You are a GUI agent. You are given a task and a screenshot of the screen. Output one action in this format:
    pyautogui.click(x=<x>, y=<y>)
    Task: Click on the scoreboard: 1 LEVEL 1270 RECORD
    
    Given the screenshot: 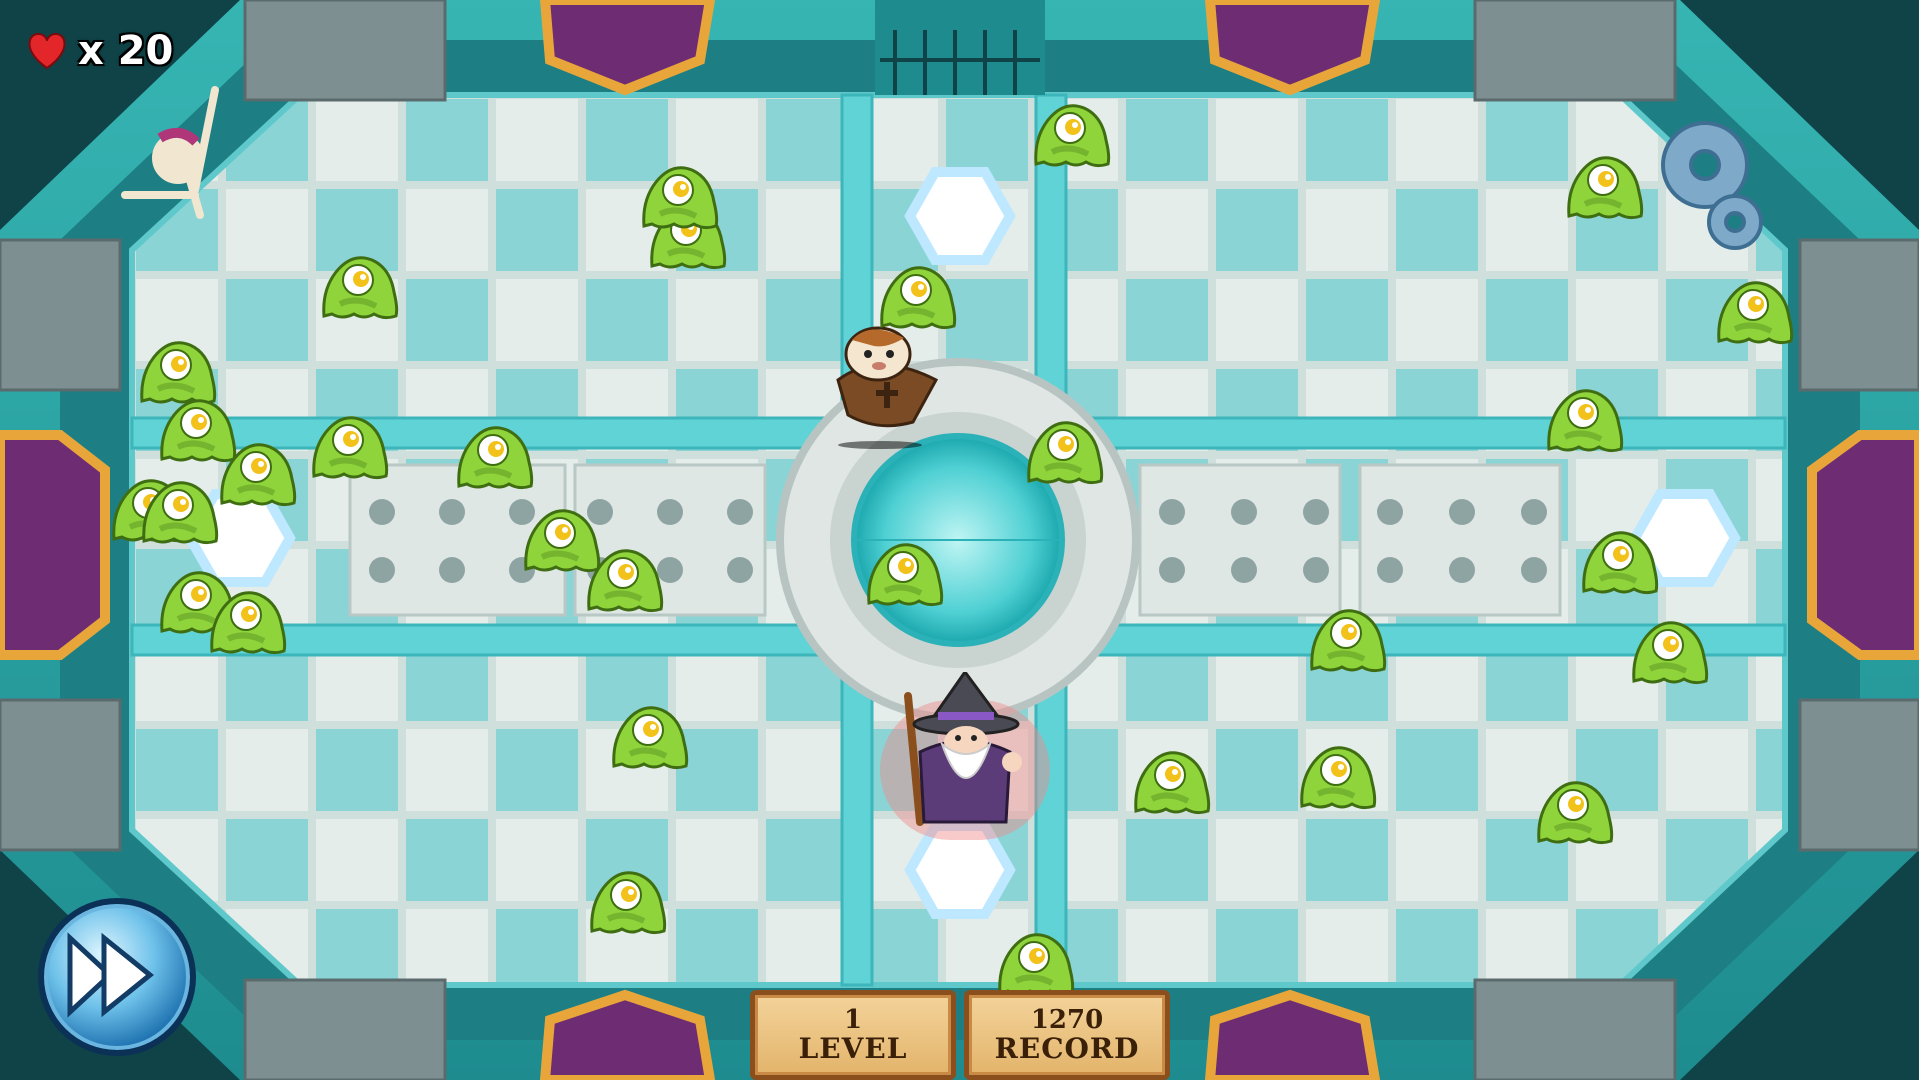 What is the action you would take?
    pyautogui.click(x=960, y=1035)
    